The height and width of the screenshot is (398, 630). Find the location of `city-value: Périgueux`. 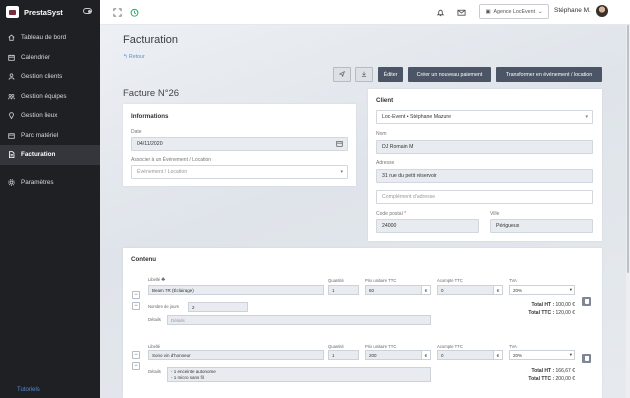

city-value: Périgueux is located at coordinates (508, 226).